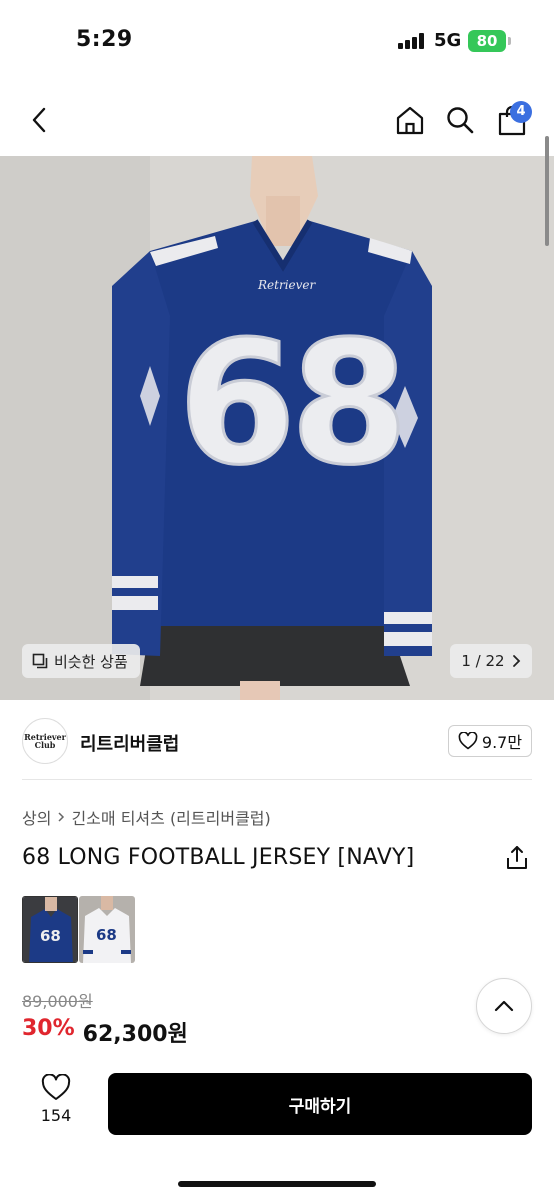 Image resolution: width=554 pixels, height=1200 pixels. I want to click on similar-items-button: 비슷한 상품, so click(81, 661).